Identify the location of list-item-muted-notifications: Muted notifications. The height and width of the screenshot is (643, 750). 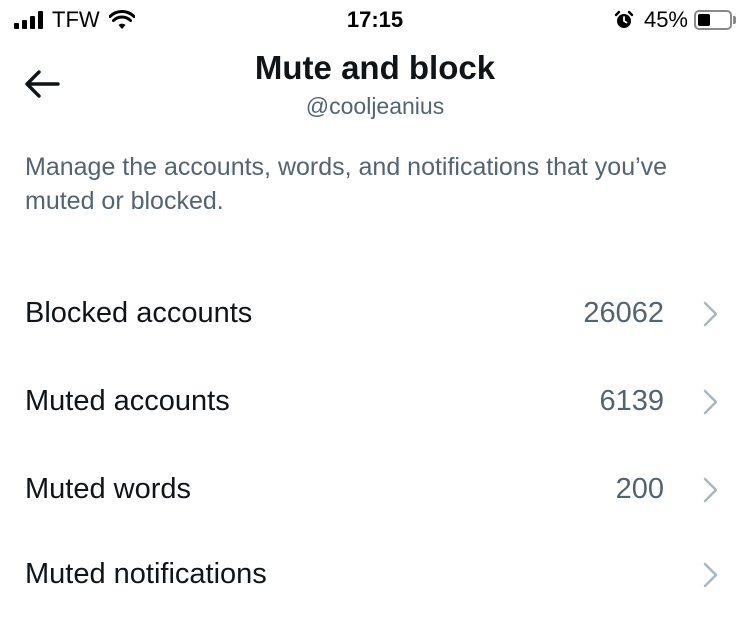
(375, 574).